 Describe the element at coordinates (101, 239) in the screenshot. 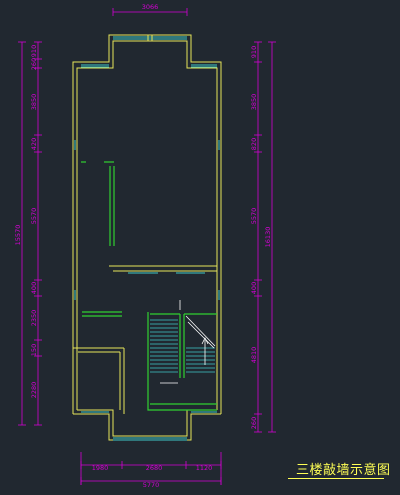

I see `demolition-walls` at that location.